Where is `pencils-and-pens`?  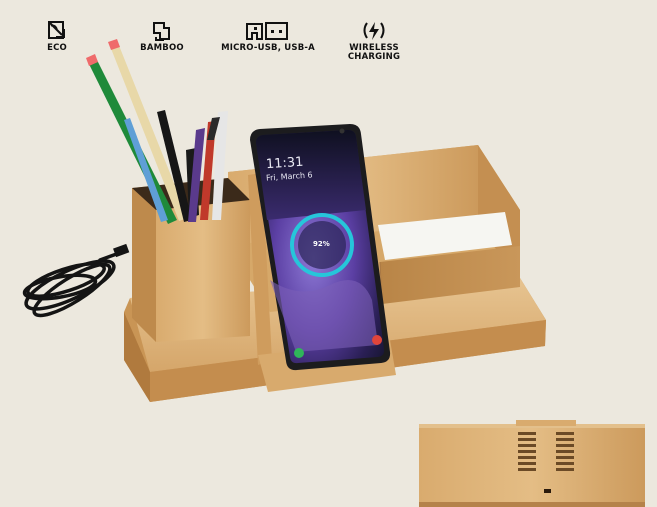
pencils-and-pens is located at coordinates (157, 131).